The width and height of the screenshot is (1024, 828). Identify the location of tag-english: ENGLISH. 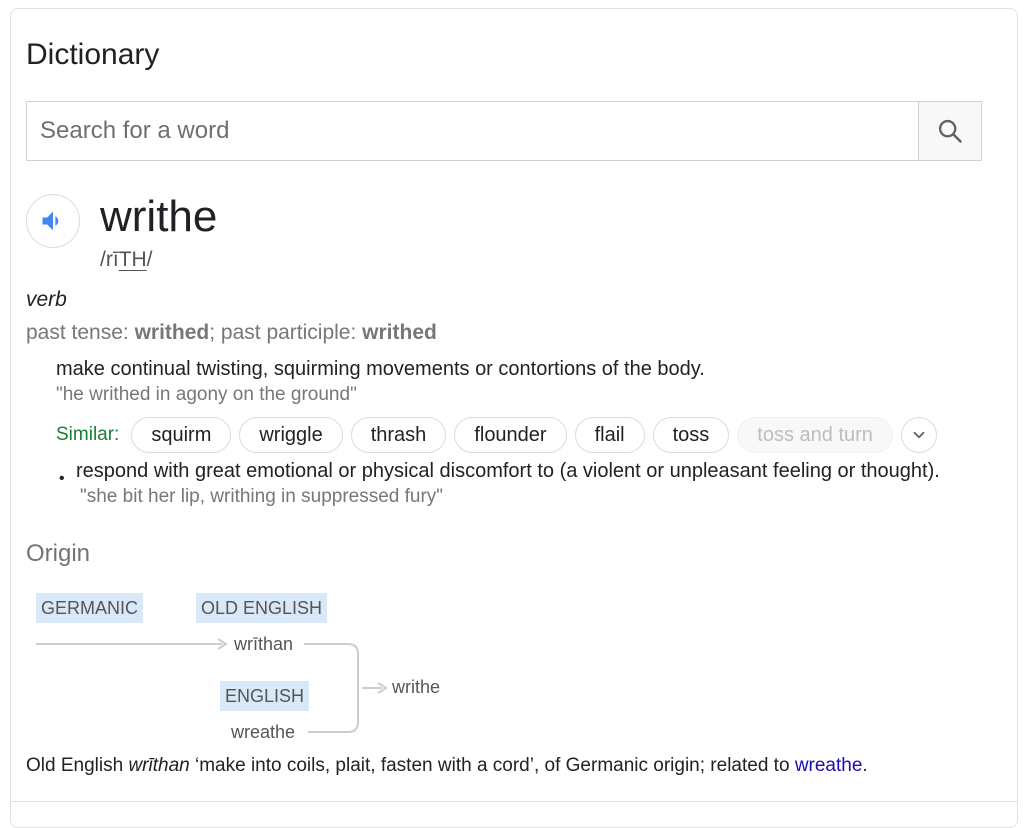
(265, 696).